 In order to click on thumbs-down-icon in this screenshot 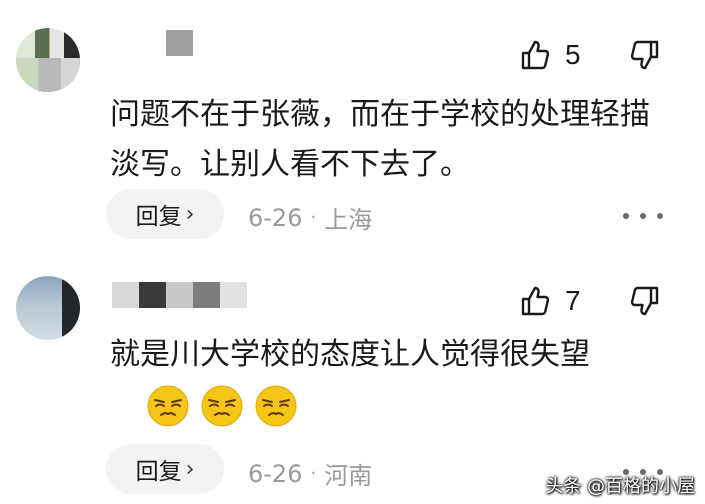, I will do `click(645, 301)`.